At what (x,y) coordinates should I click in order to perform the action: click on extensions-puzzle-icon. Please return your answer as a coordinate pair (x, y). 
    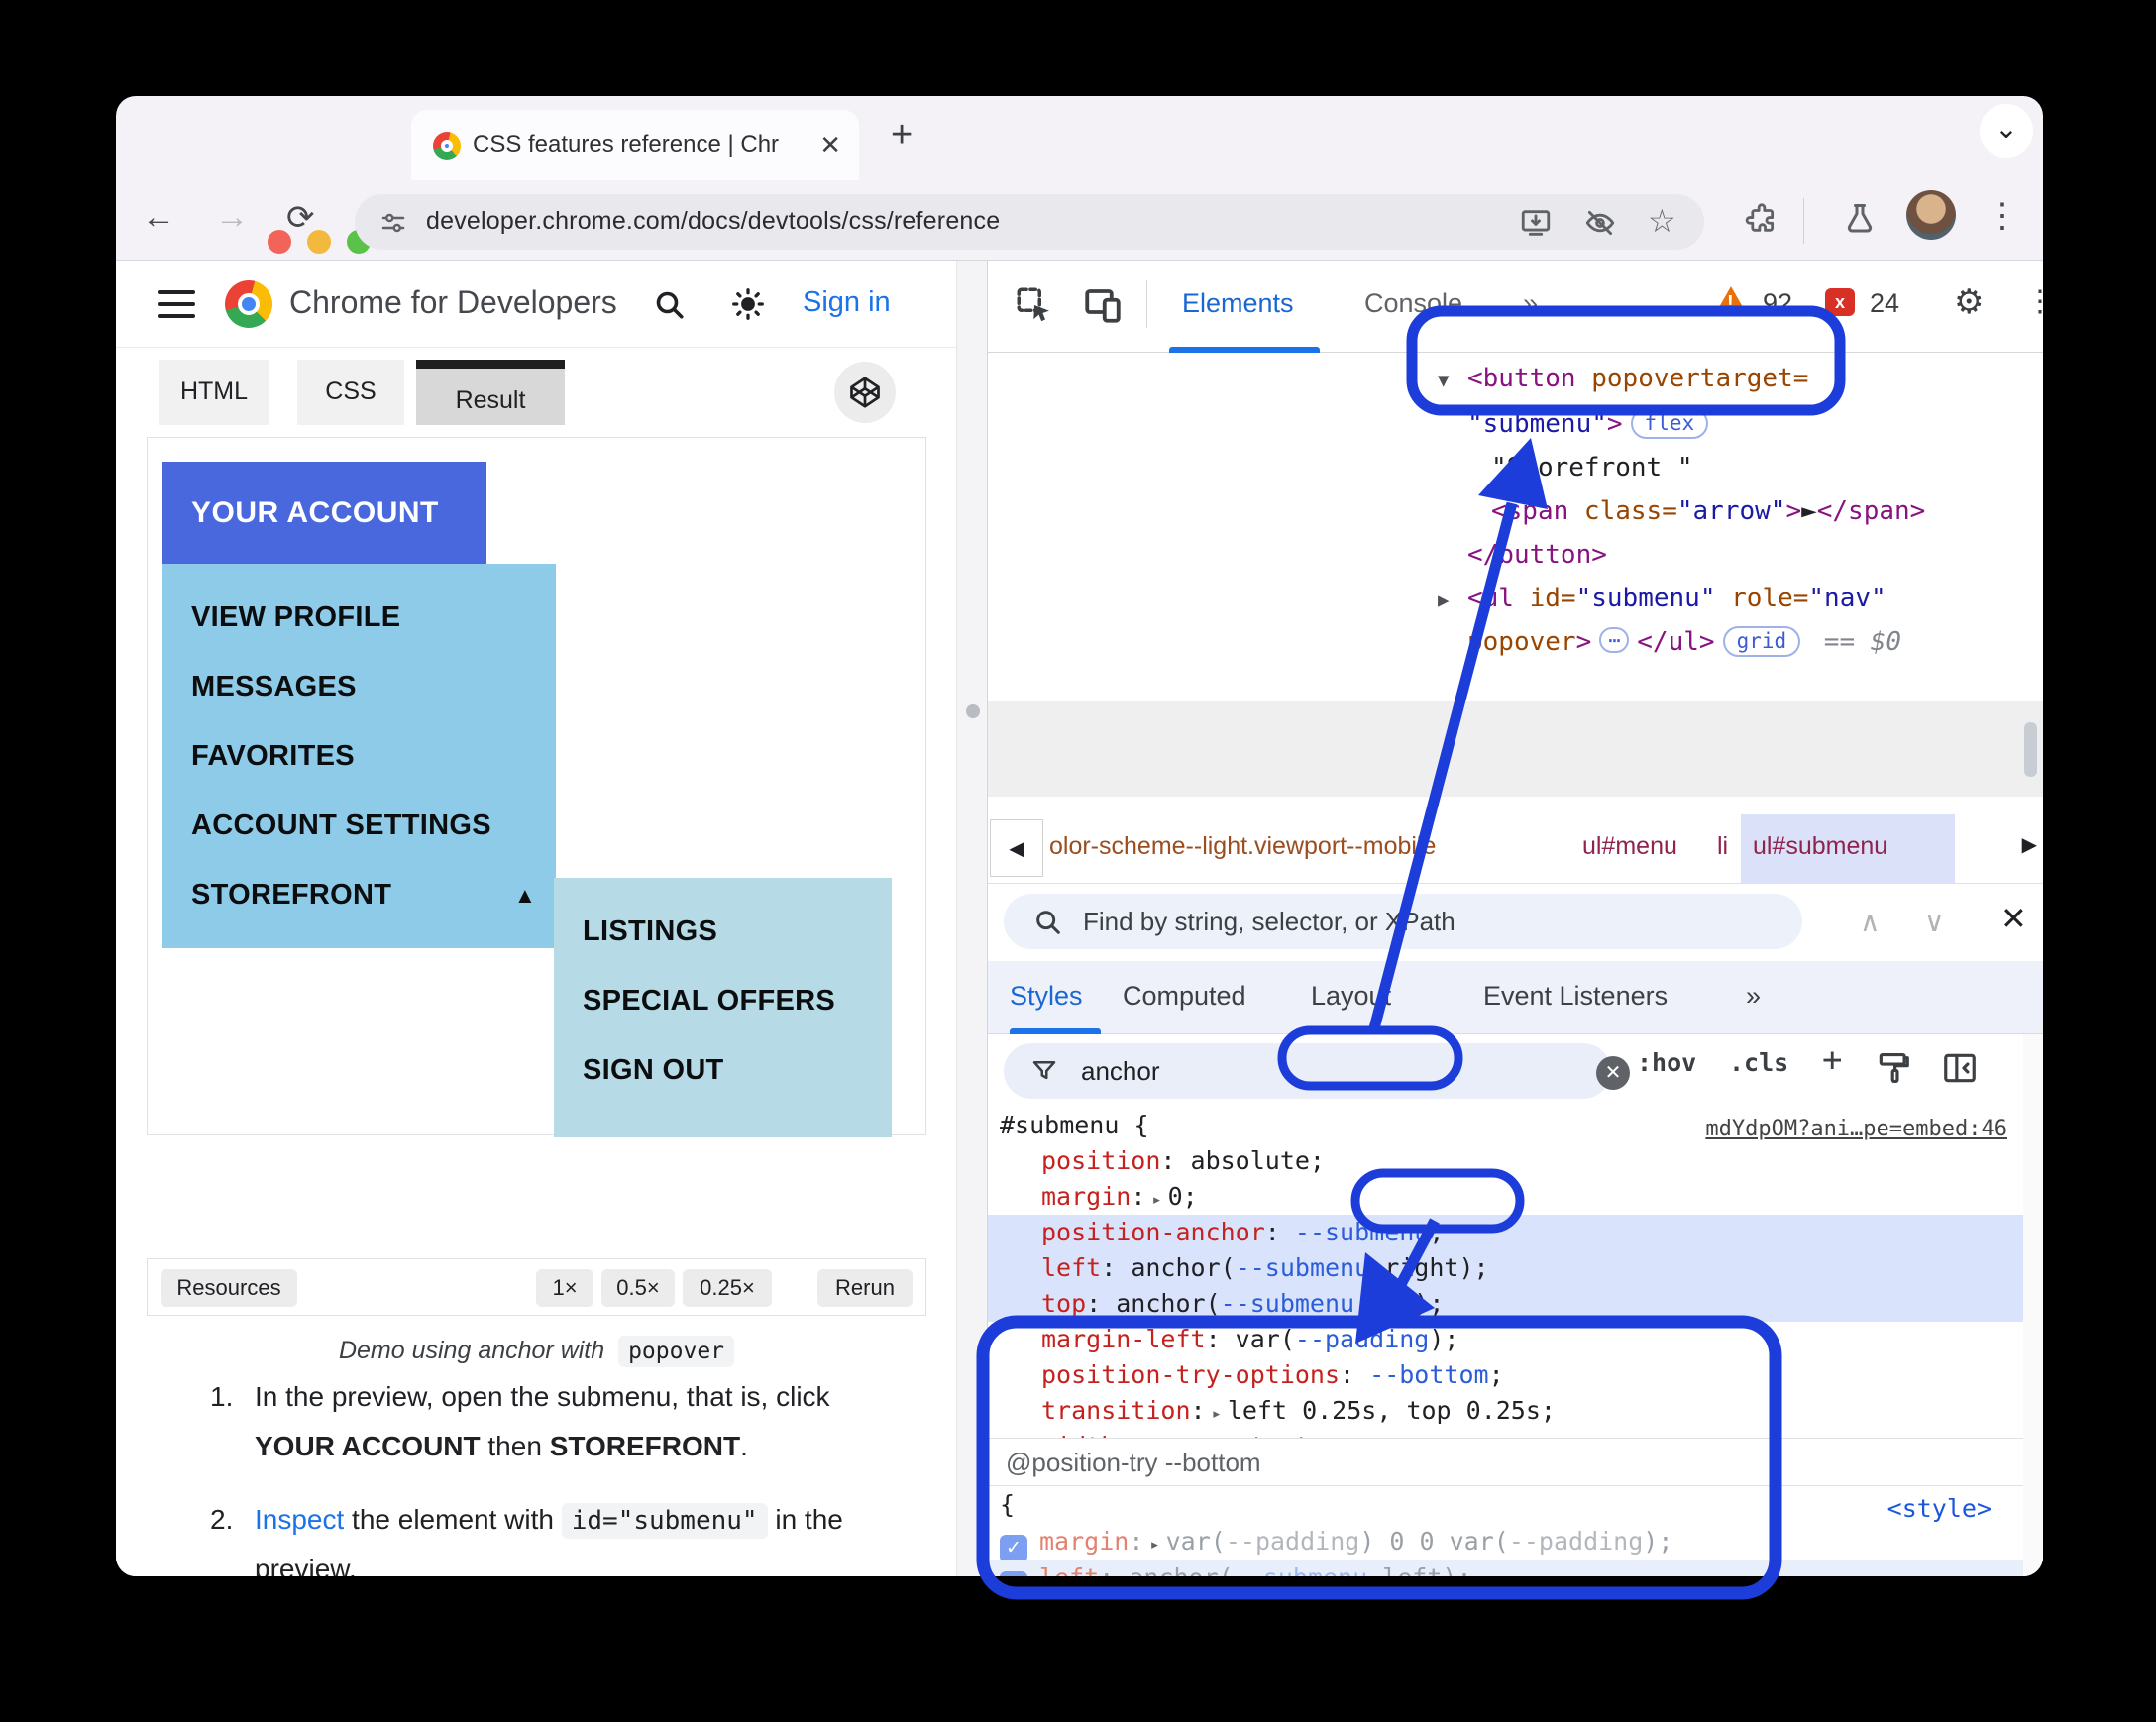
    Looking at the image, I should click on (1762, 219).